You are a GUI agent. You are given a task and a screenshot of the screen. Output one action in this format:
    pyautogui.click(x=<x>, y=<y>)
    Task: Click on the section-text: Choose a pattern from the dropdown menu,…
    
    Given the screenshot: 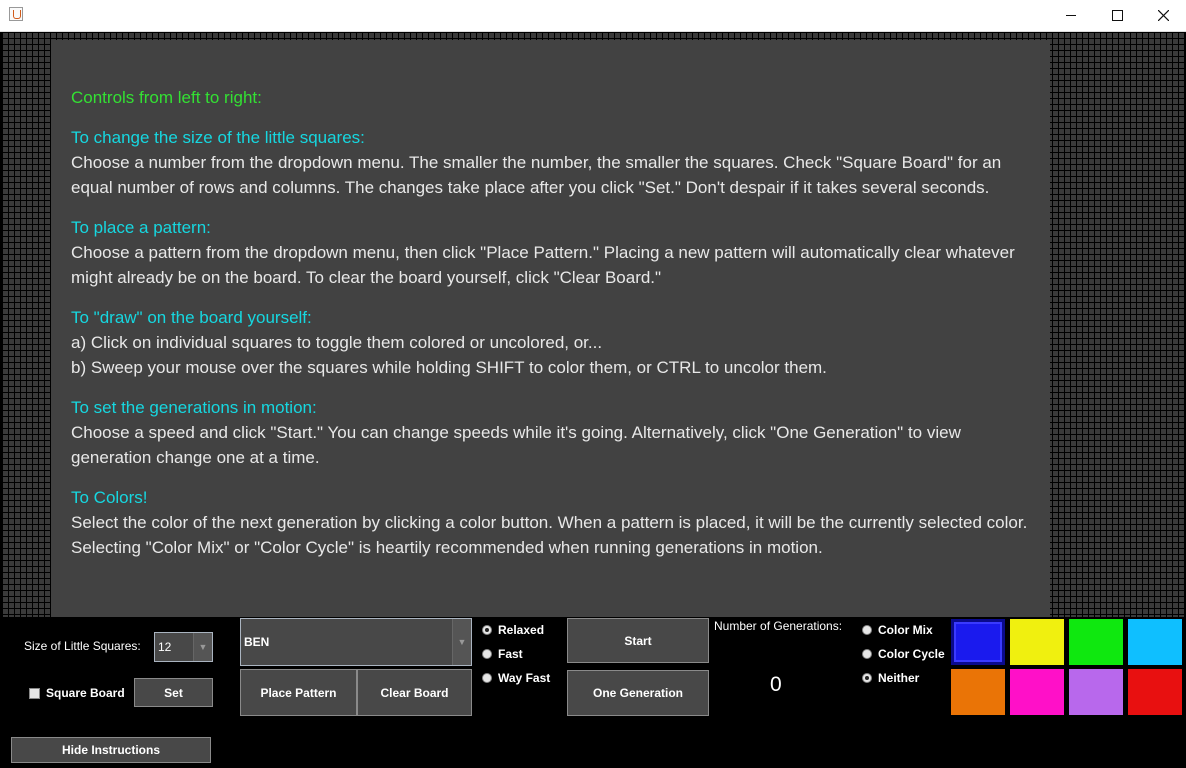 What is the action you would take?
    pyautogui.click(x=543, y=265)
    